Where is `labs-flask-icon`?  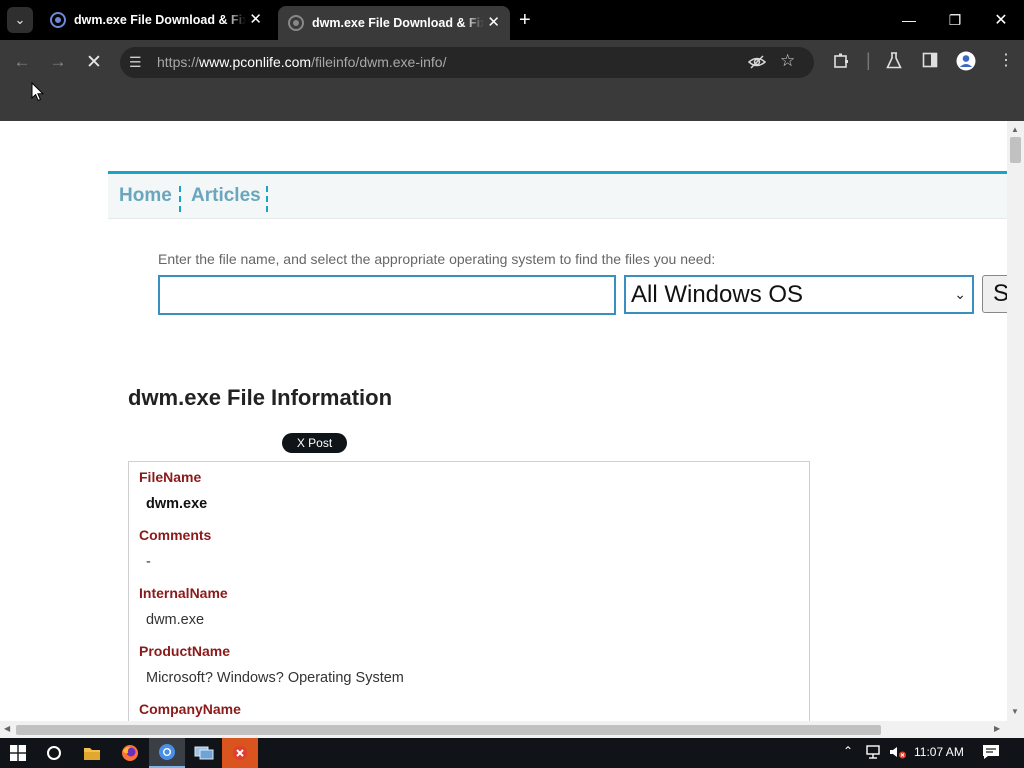 labs-flask-icon is located at coordinates (894, 62).